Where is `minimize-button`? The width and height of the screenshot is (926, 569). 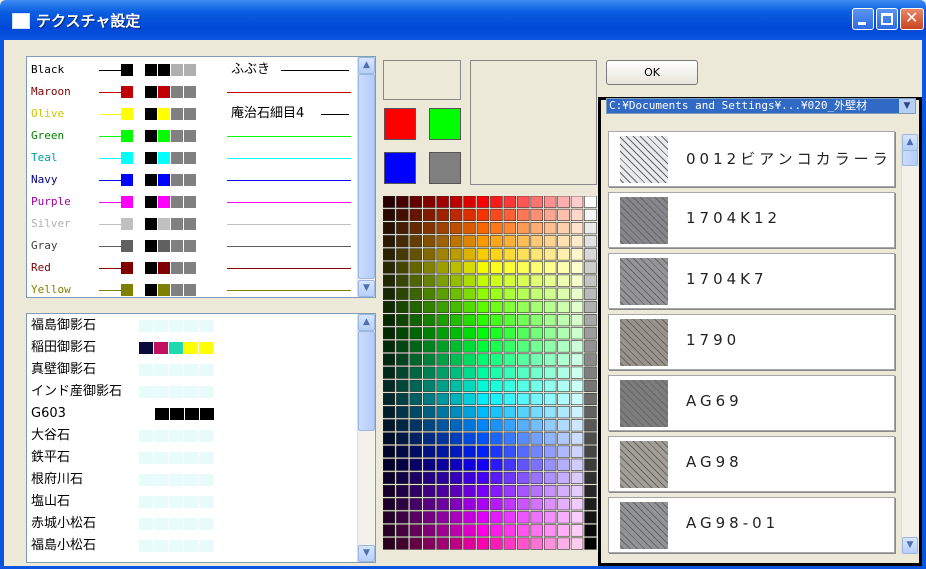
minimize-button is located at coordinates (863, 19).